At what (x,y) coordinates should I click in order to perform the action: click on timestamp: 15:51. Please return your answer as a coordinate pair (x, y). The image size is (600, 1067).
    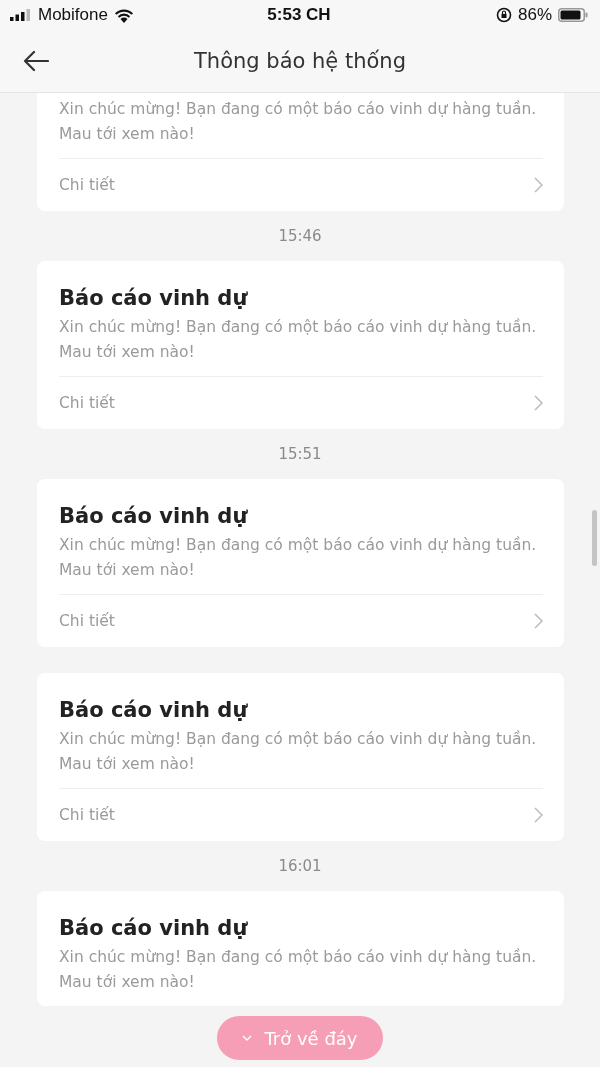
    Looking at the image, I should click on (300, 454).